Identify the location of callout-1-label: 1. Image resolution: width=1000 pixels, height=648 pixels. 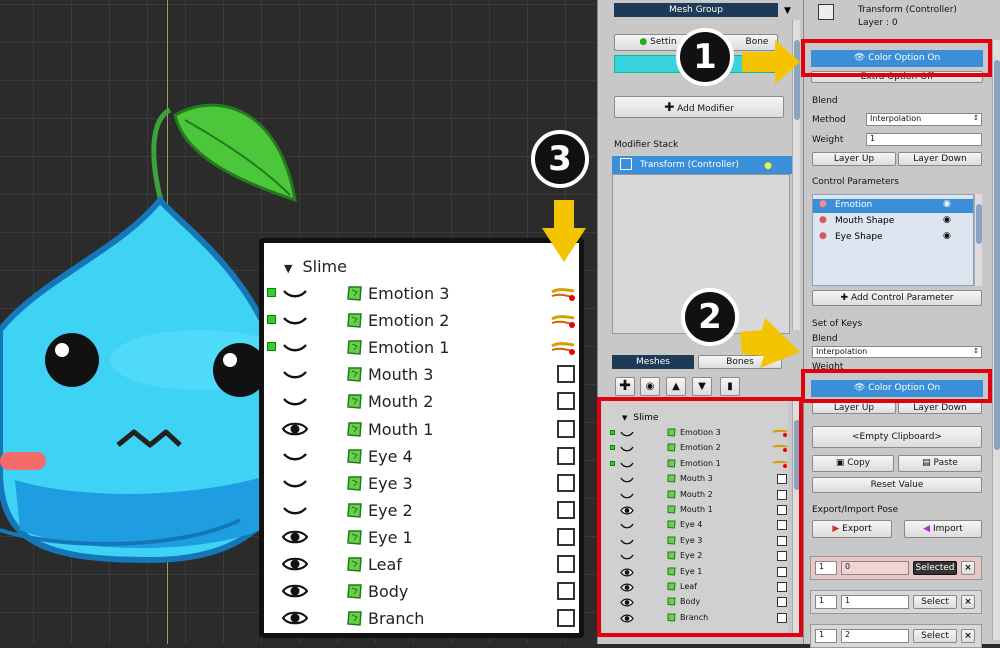
(705, 57).